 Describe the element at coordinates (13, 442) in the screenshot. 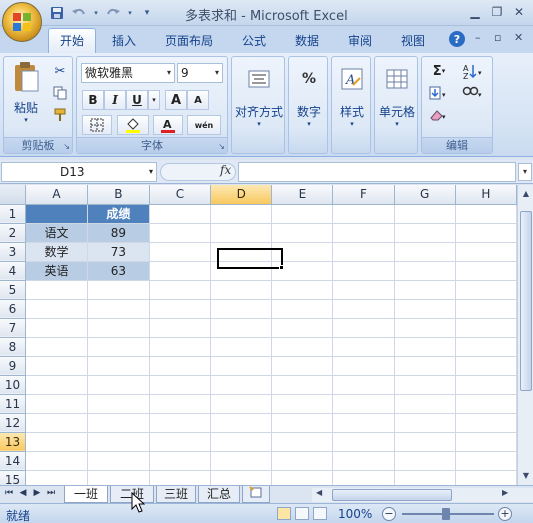

I see `row-header-13: 13` at that location.